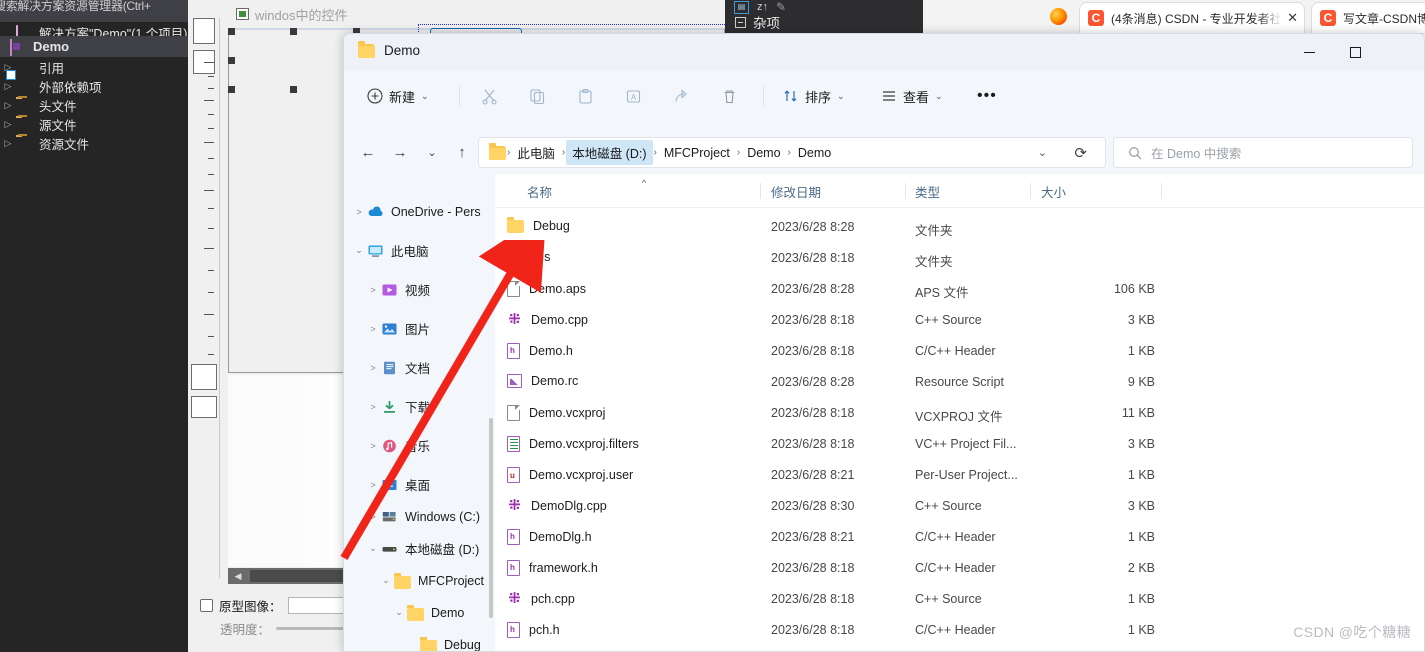 This screenshot has height=652, width=1425. I want to click on nav-item-documents: > 文档, so click(420, 367).